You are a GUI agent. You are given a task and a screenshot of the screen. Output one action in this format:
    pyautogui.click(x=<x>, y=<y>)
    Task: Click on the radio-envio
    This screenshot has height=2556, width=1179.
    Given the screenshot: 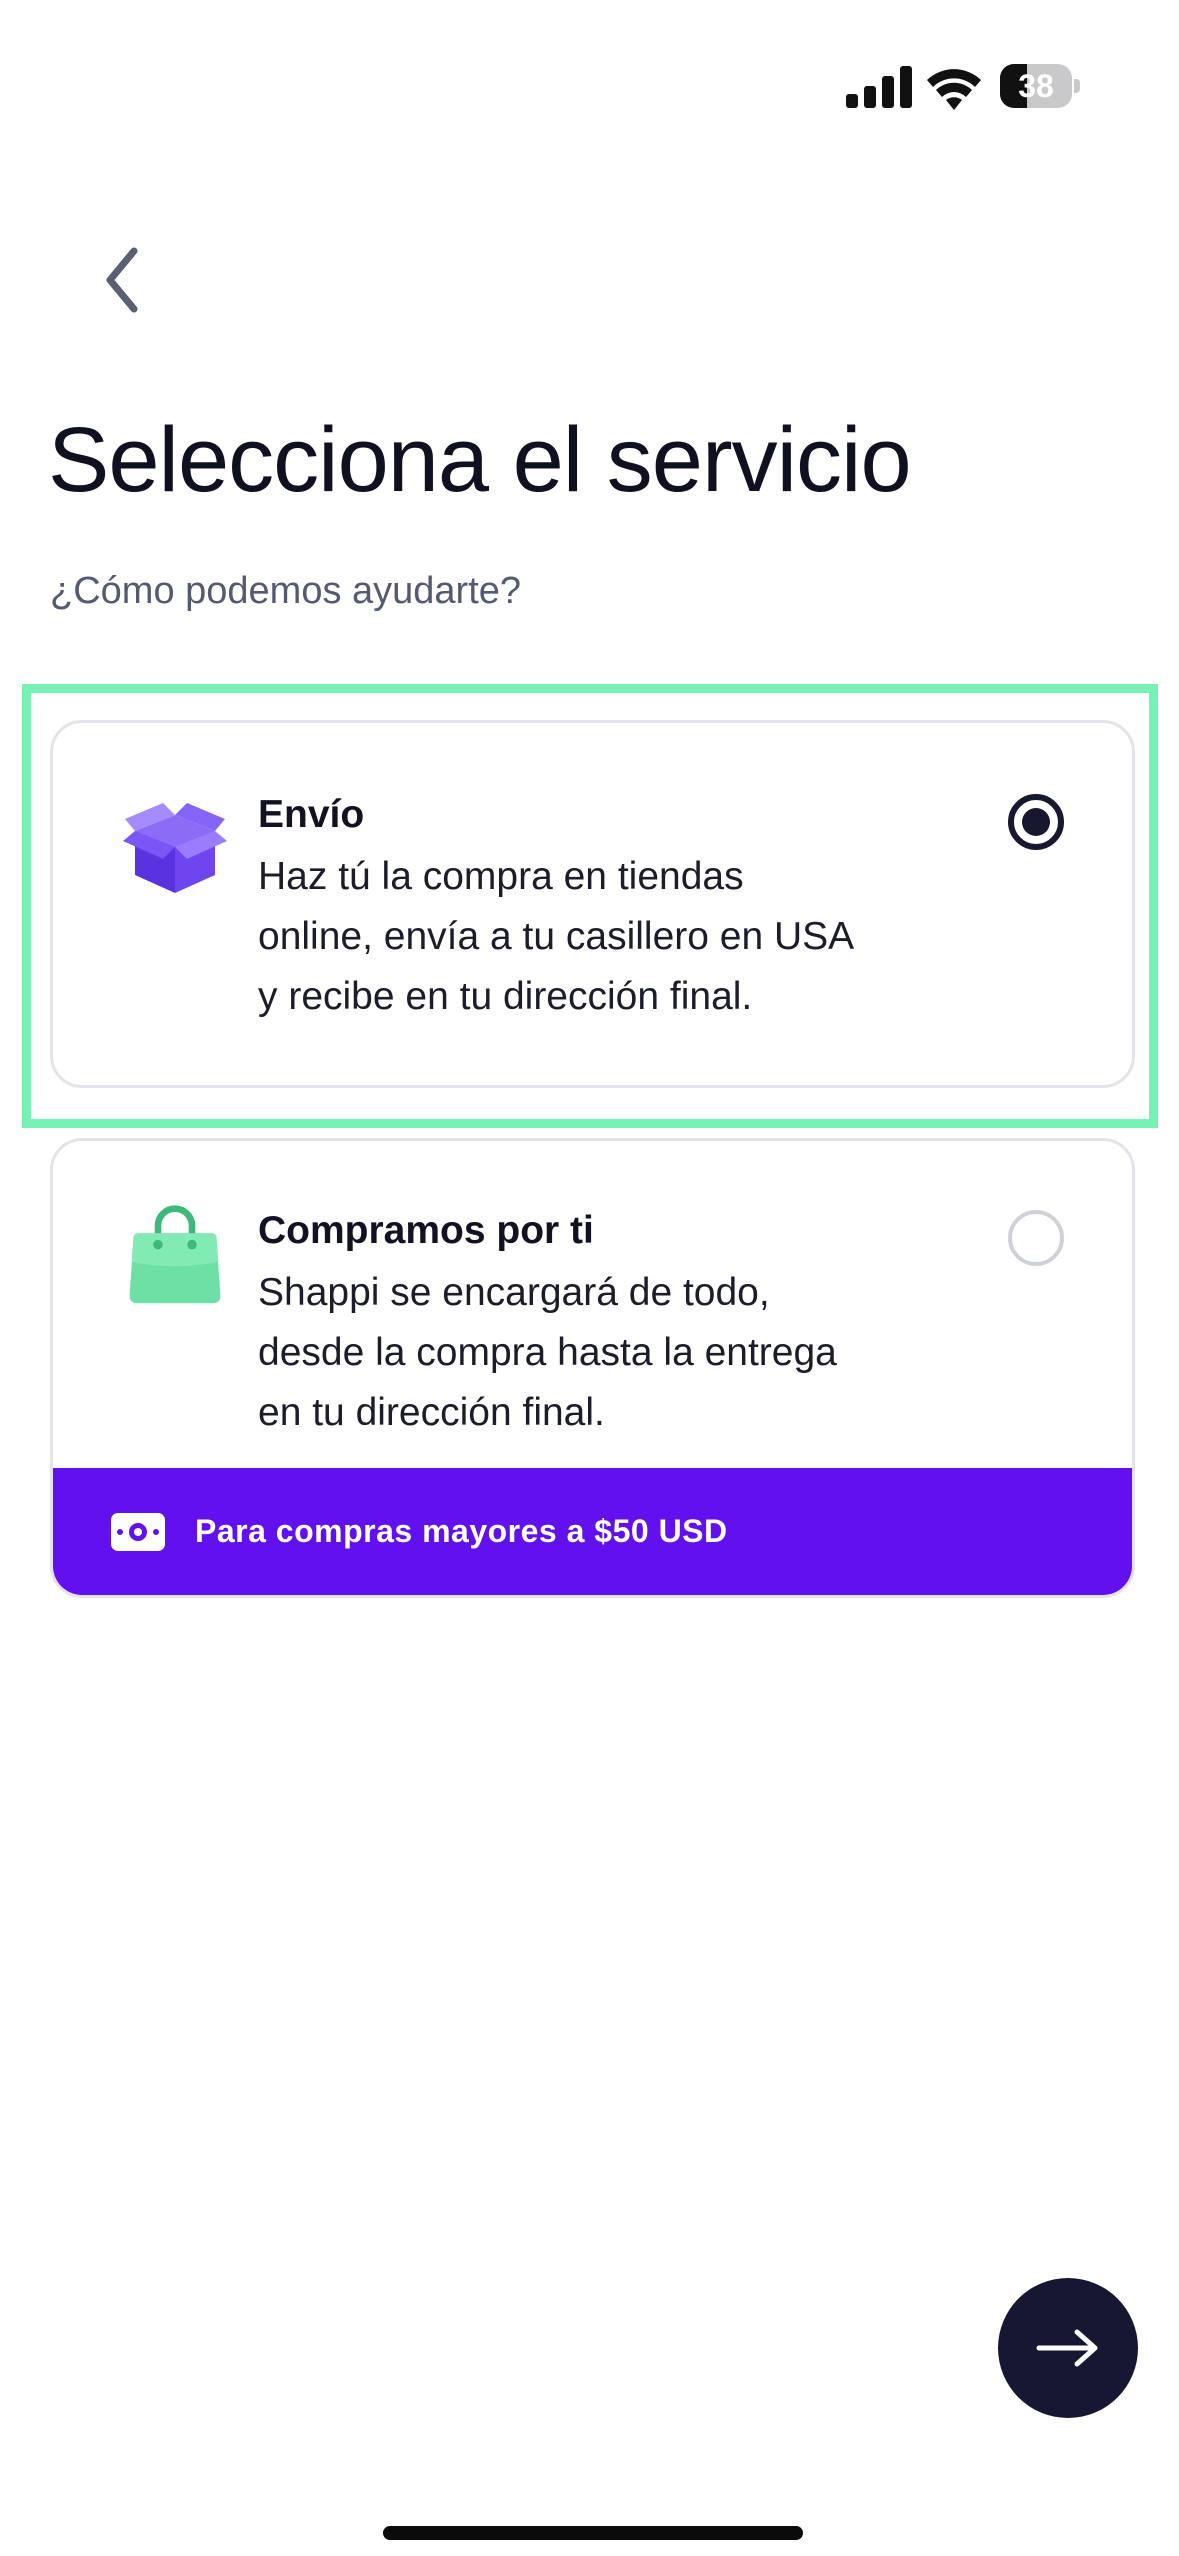 What is the action you would take?
    pyautogui.click(x=1036, y=822)
    